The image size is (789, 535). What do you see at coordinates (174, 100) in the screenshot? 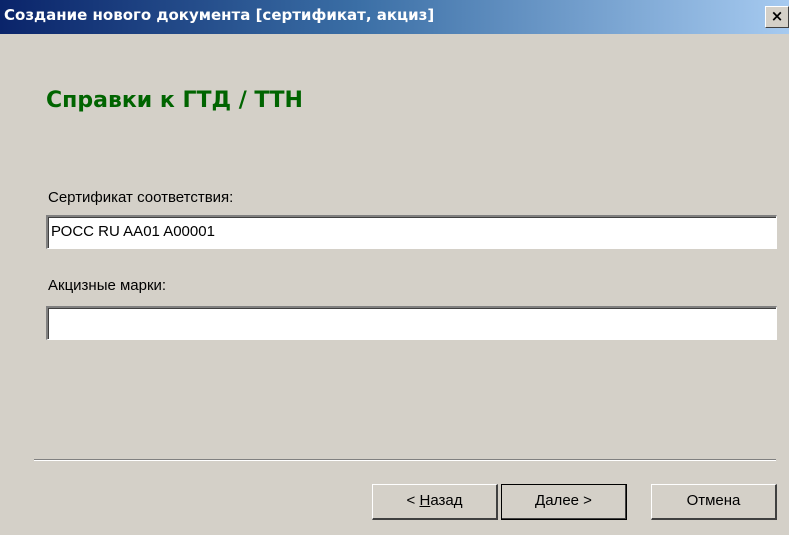
I see `page-heading: Справки к ГТД / ТТН` at bounding box center [174, 100].